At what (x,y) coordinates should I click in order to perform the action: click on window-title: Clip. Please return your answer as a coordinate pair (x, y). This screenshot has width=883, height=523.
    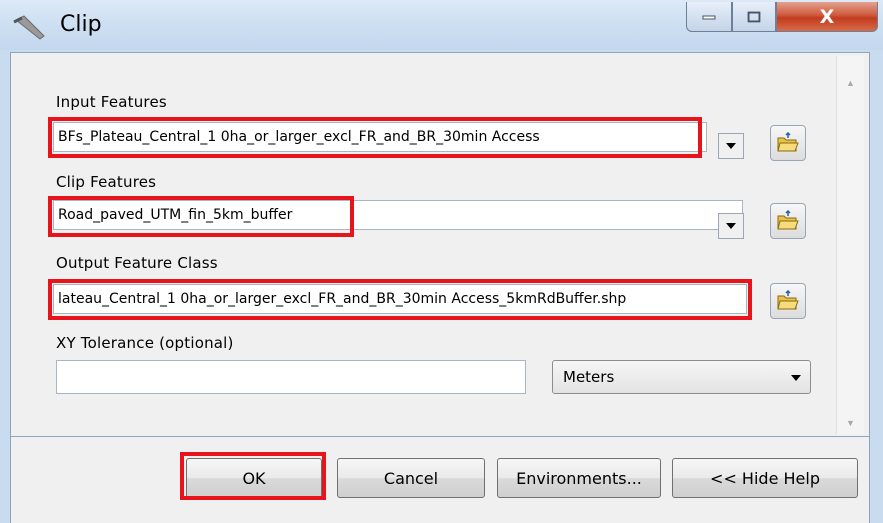
    Looking at the image, I should click on (81, 24).